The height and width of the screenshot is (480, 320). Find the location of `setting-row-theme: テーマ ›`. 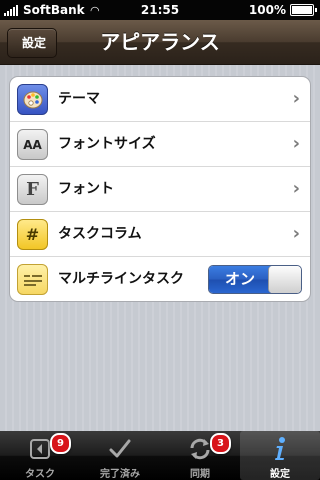

setting-row-theme: テーマ › is located at coordinates (160, 99).